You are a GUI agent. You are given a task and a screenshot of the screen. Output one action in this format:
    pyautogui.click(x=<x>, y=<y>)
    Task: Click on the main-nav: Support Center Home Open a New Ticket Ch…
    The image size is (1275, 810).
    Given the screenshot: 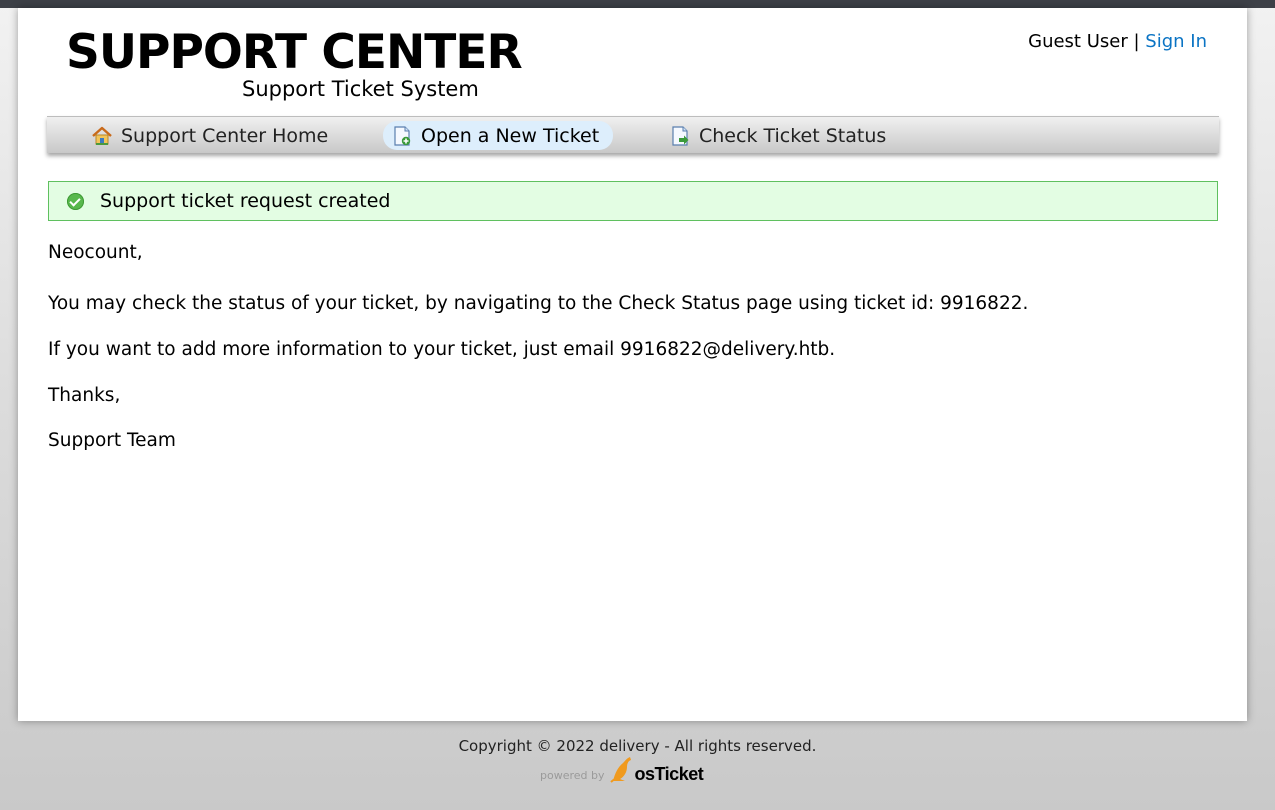 What is the action you would take?
    pyautogui.click(x=633, y=134)
    